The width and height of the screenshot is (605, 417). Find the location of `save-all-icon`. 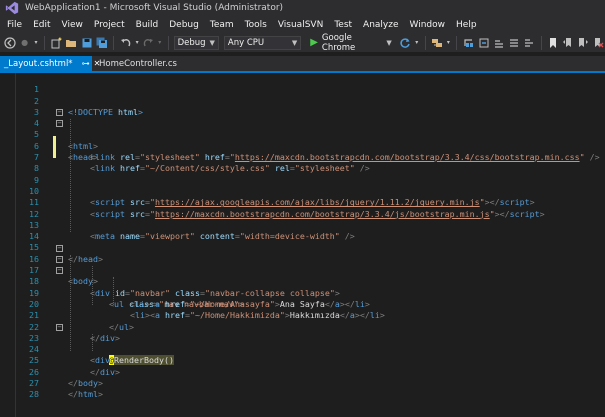

save-all-icon is located at coordinates (101, 43).